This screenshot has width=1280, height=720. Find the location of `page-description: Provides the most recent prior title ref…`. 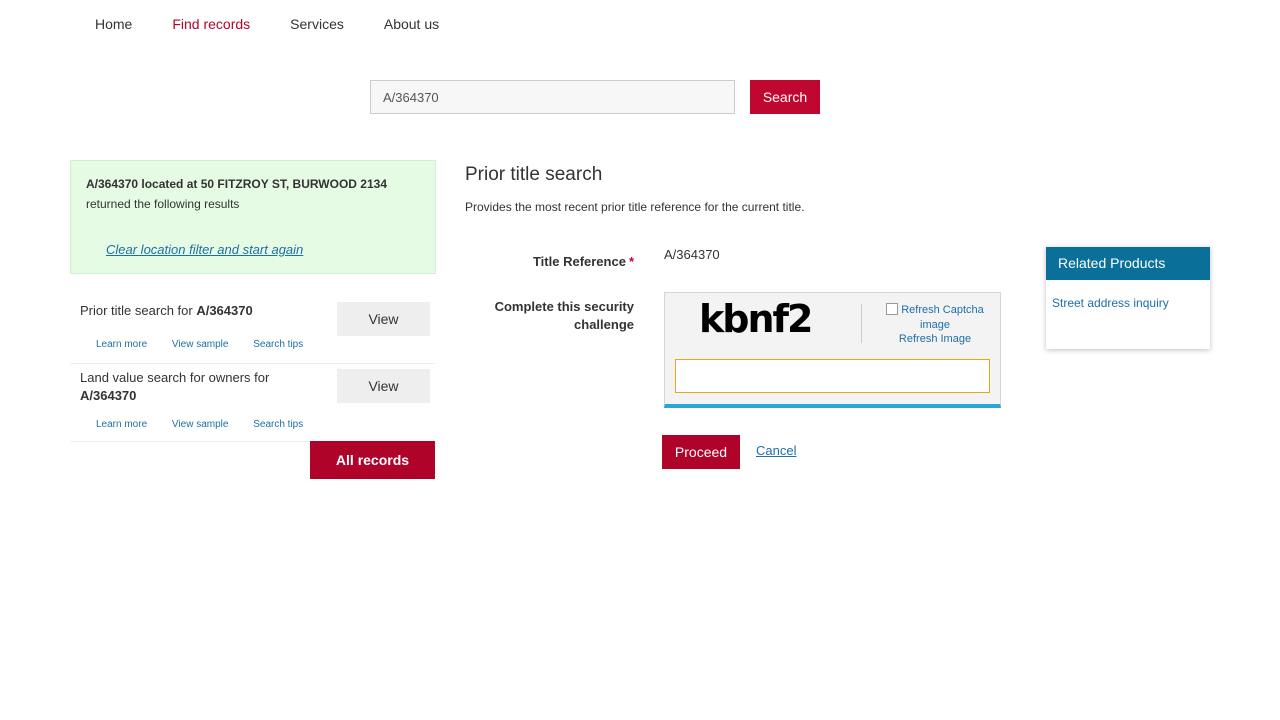

page-description: Provides the most recent prior title ref… is located at coordinates (635, 207).